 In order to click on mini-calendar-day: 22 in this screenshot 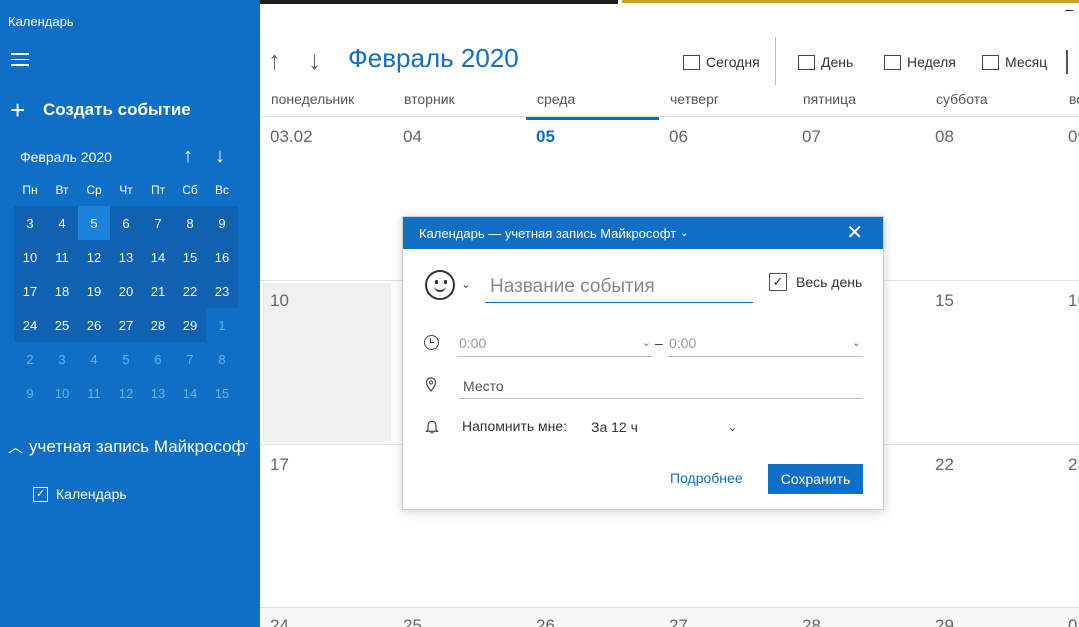, I will do `click(190, 291)`.